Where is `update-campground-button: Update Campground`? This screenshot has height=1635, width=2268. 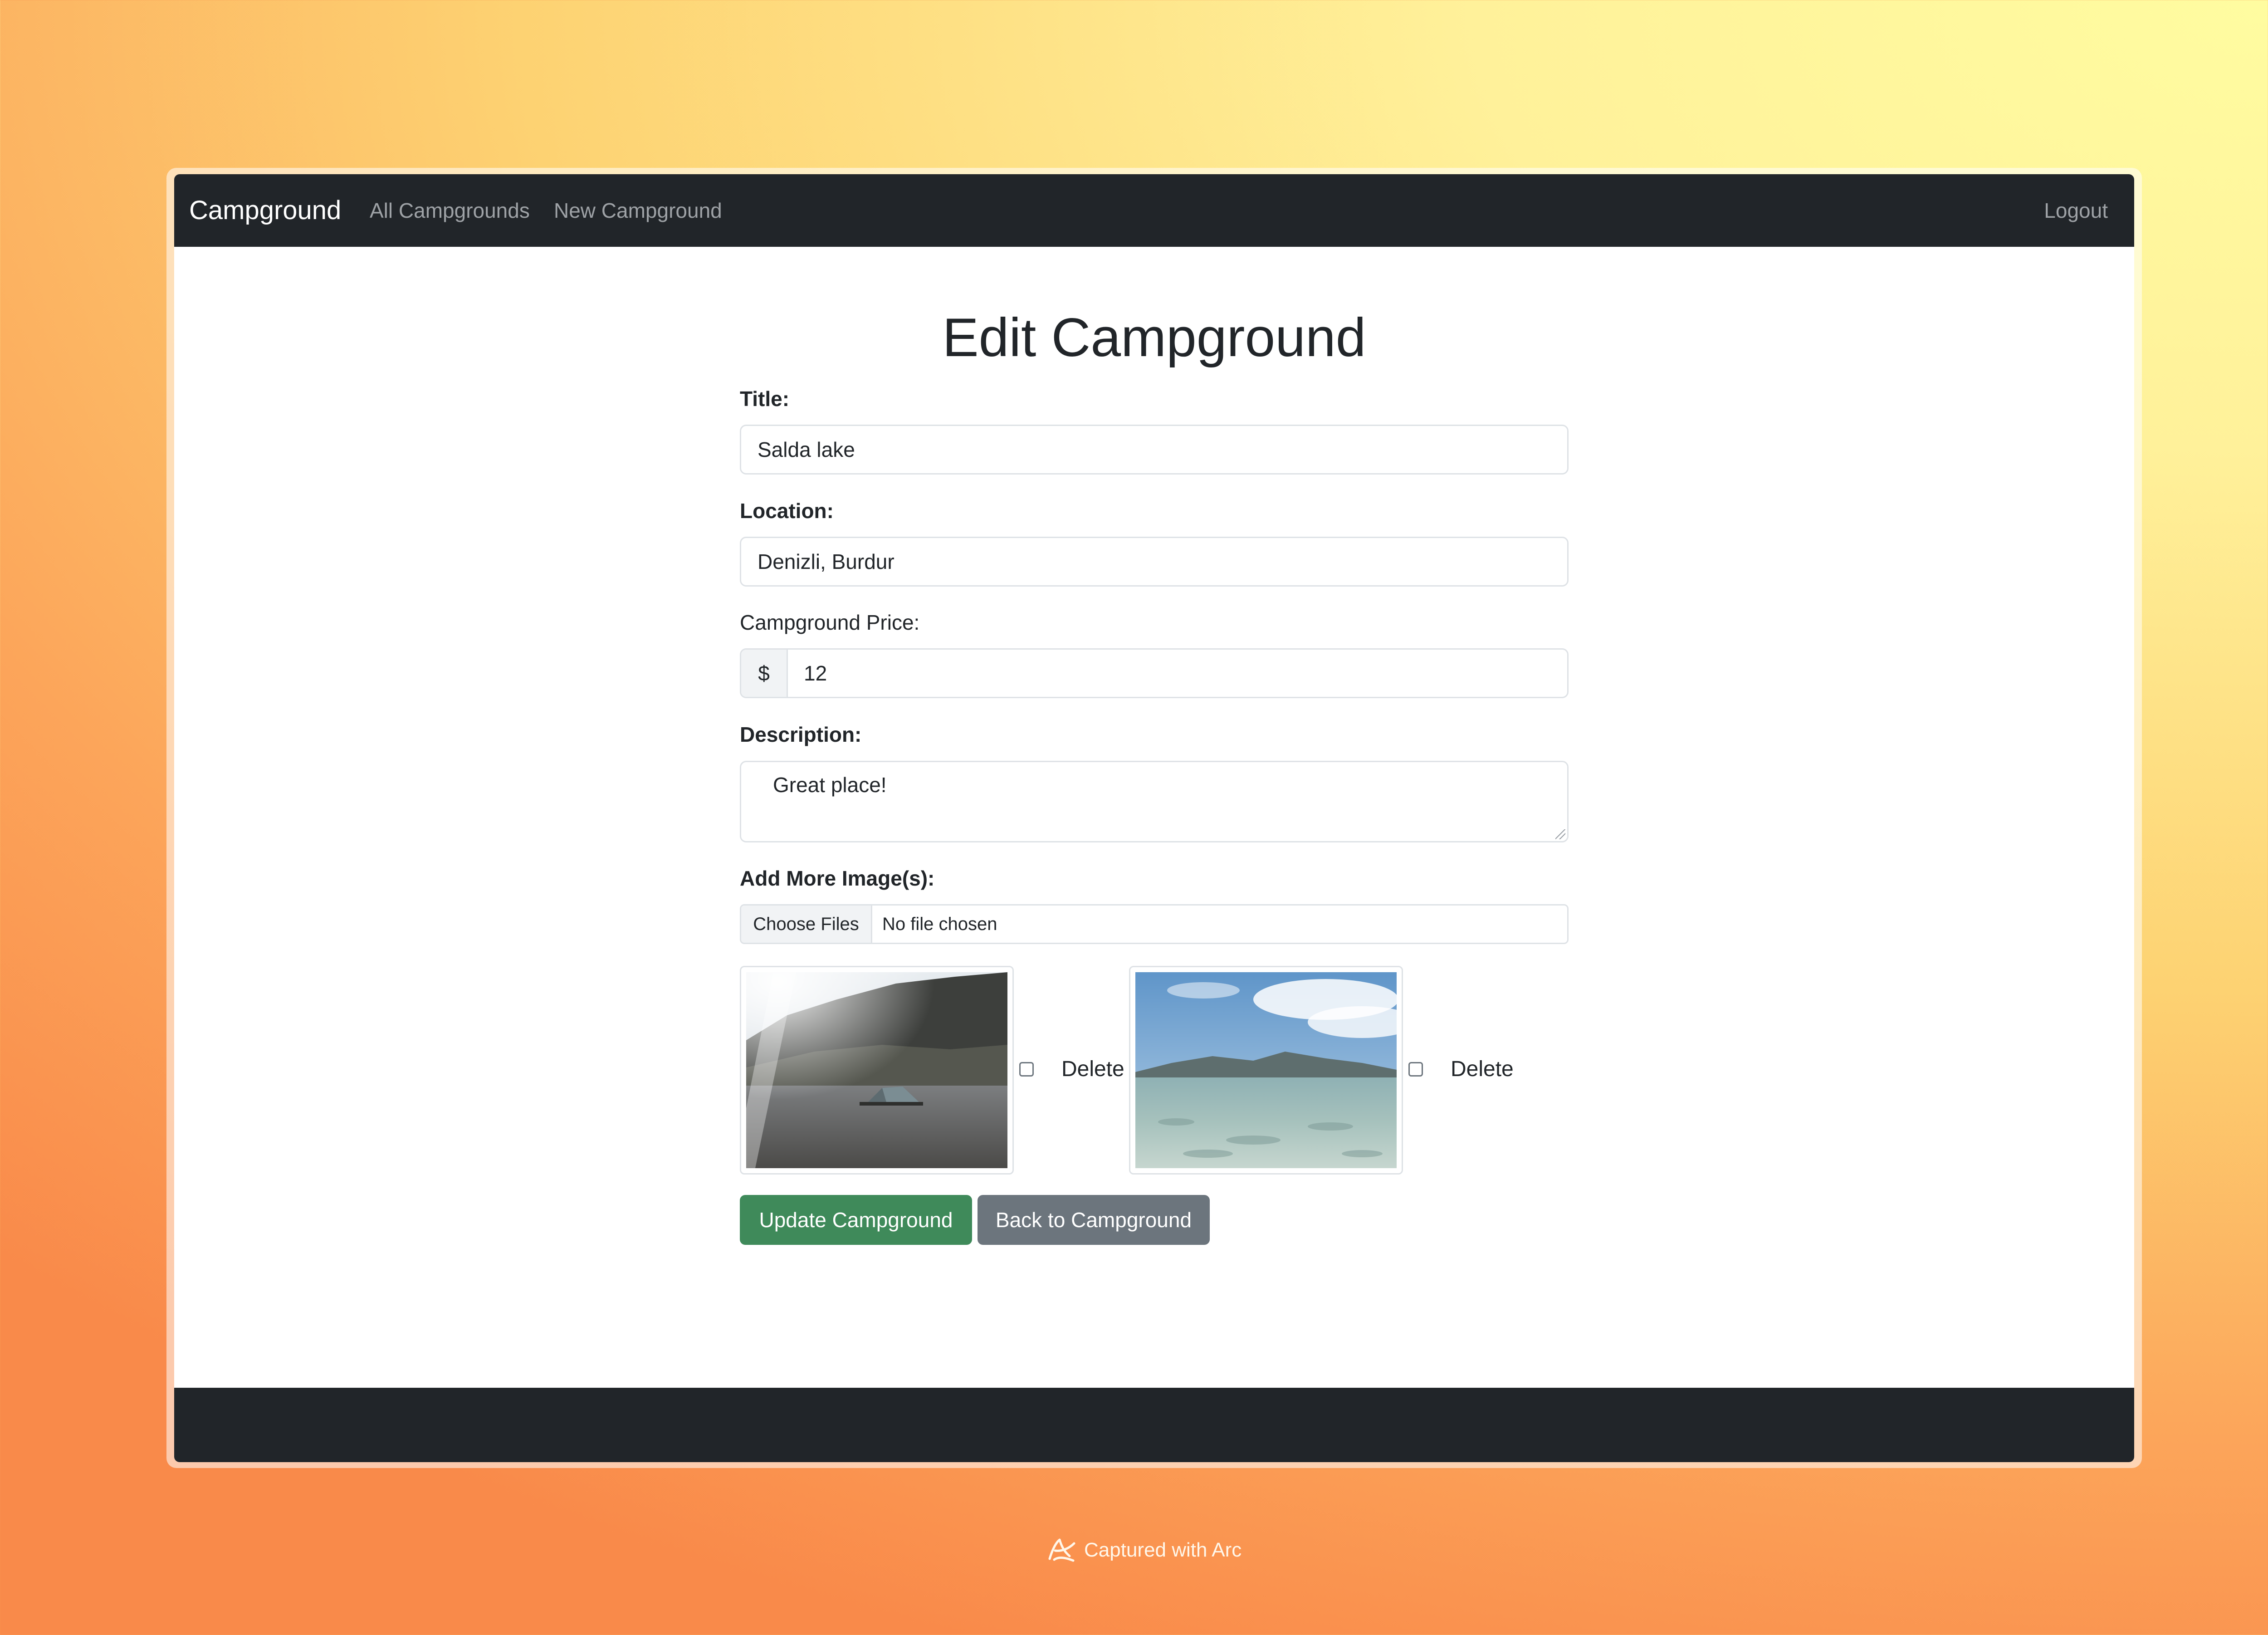 update-campground-button: Update Campground is located at coordinates (856, 1220).